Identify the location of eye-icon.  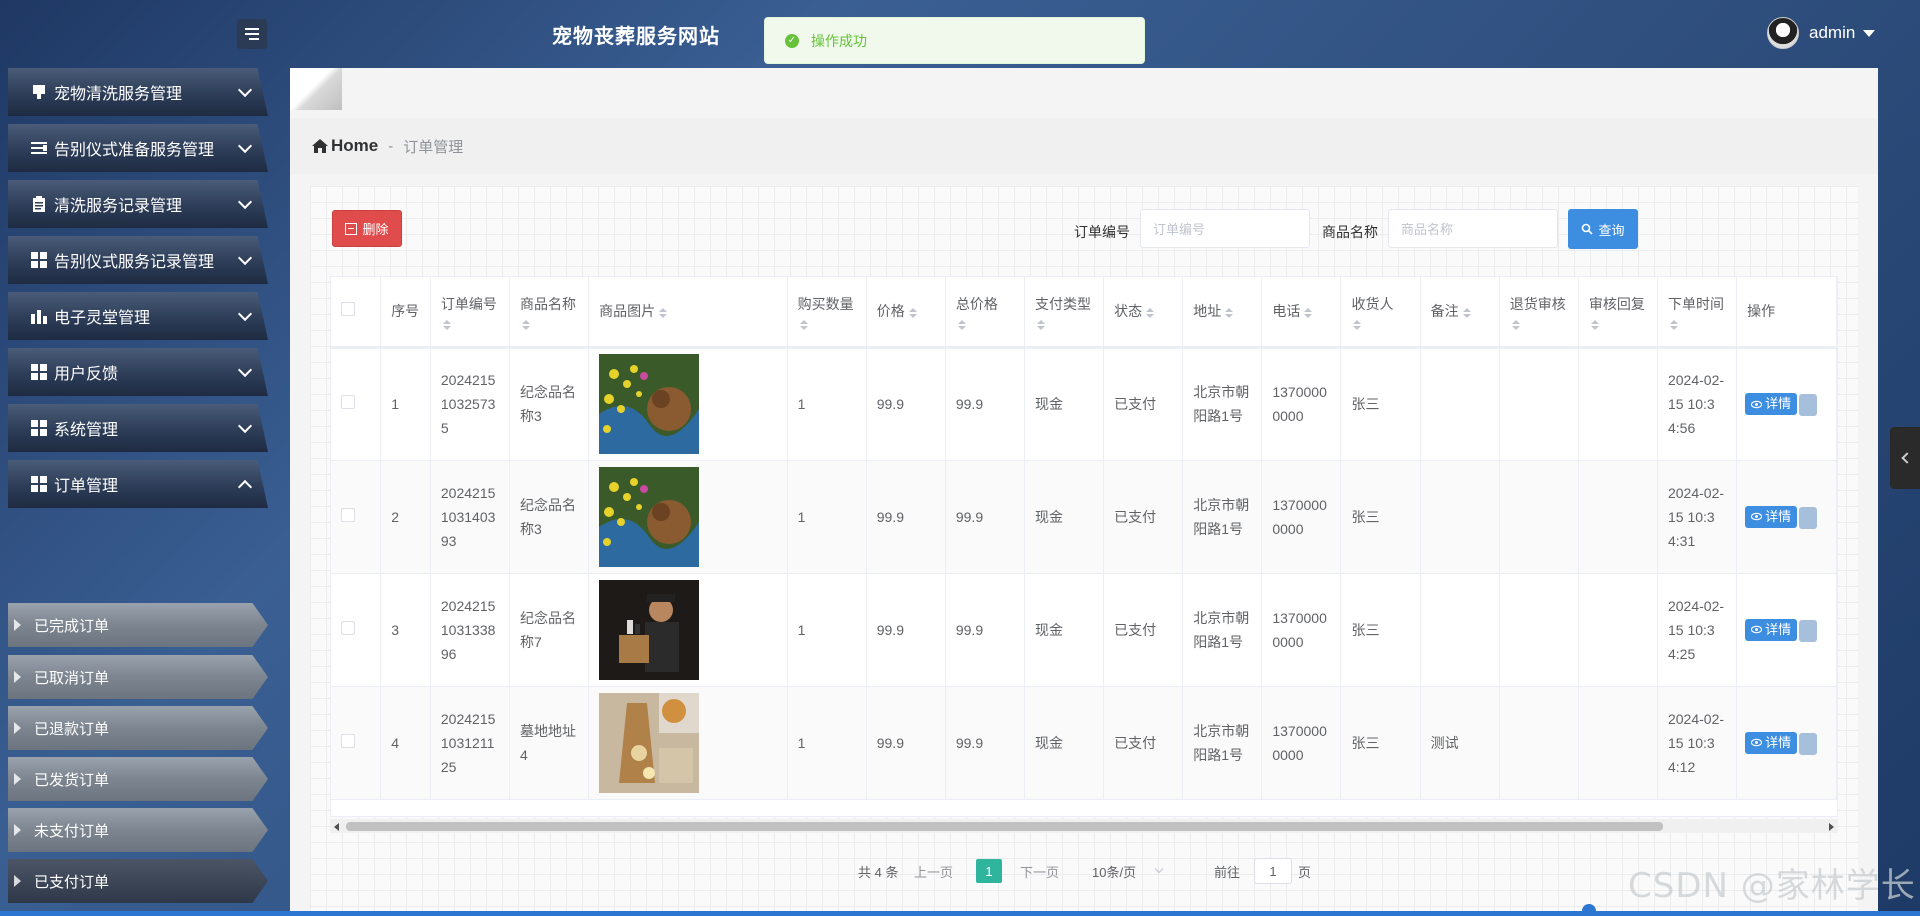
(1757, 517).